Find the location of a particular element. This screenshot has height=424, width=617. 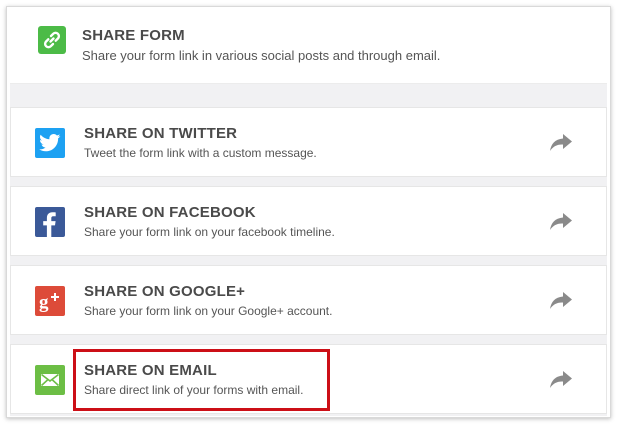

twitter-title: SHARE ON TWITTER is located at coordinates (161, 133).